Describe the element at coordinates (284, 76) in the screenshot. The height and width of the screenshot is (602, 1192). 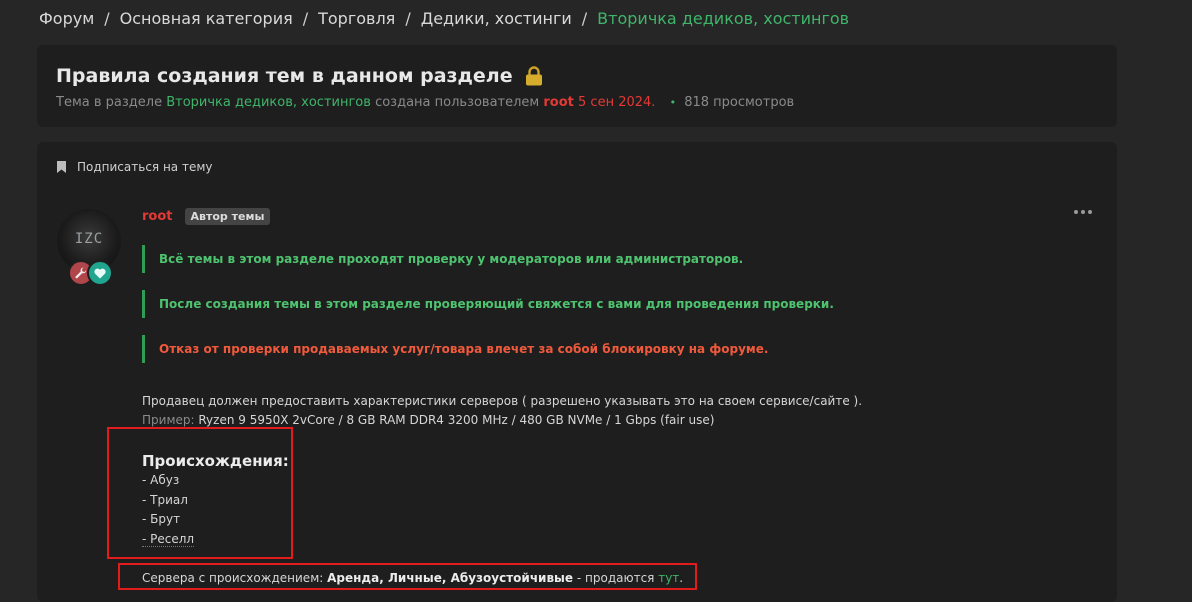
I see `thread-title-text: Правила создания тем в данном разделе` at that location.